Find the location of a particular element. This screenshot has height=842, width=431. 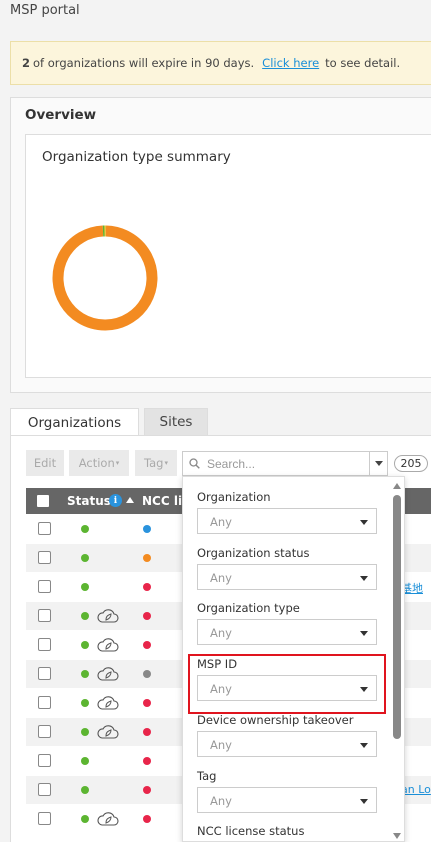

filter-select-organization: Any is located at coordinates (287, 521).